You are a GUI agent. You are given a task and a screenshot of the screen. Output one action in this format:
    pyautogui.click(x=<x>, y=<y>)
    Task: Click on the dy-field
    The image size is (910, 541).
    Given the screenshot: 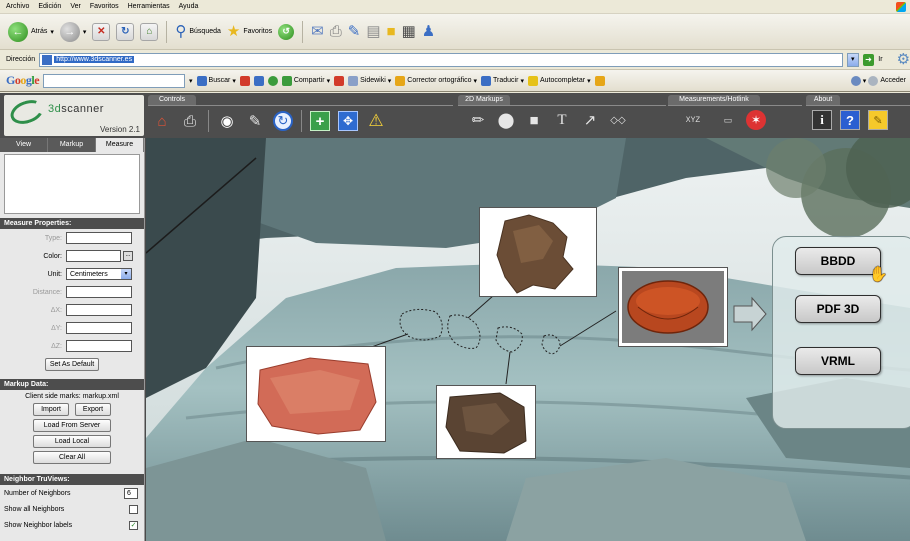 What is the action you would take?
    pyautogui.click(x=99, y=328)
    